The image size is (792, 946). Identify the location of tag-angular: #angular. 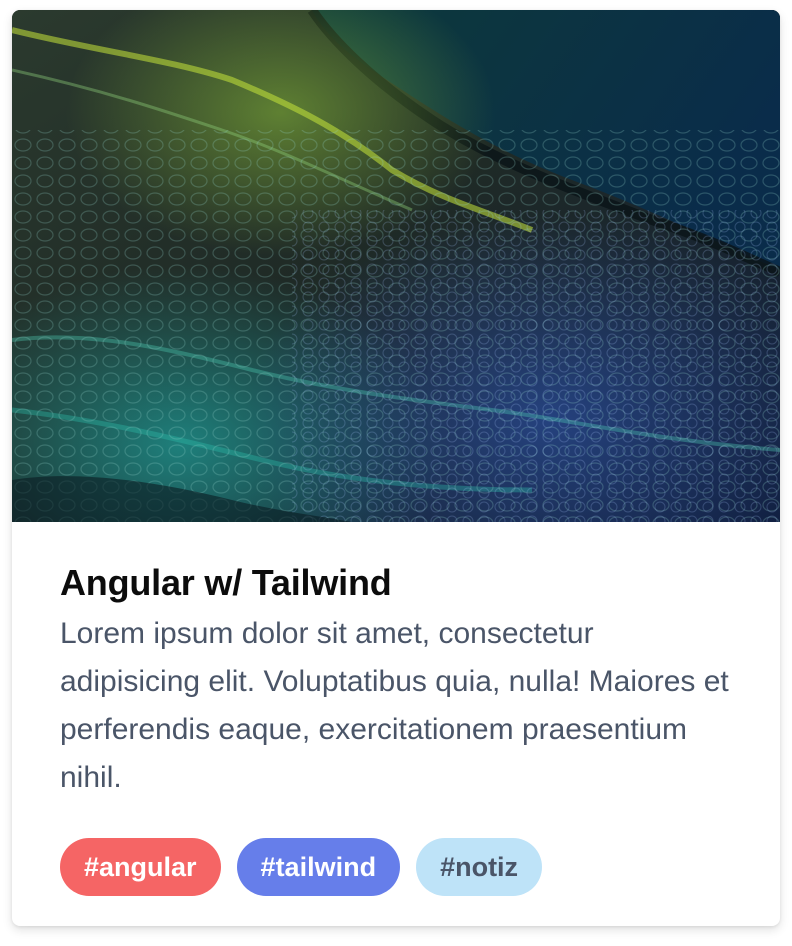
(140, 867).